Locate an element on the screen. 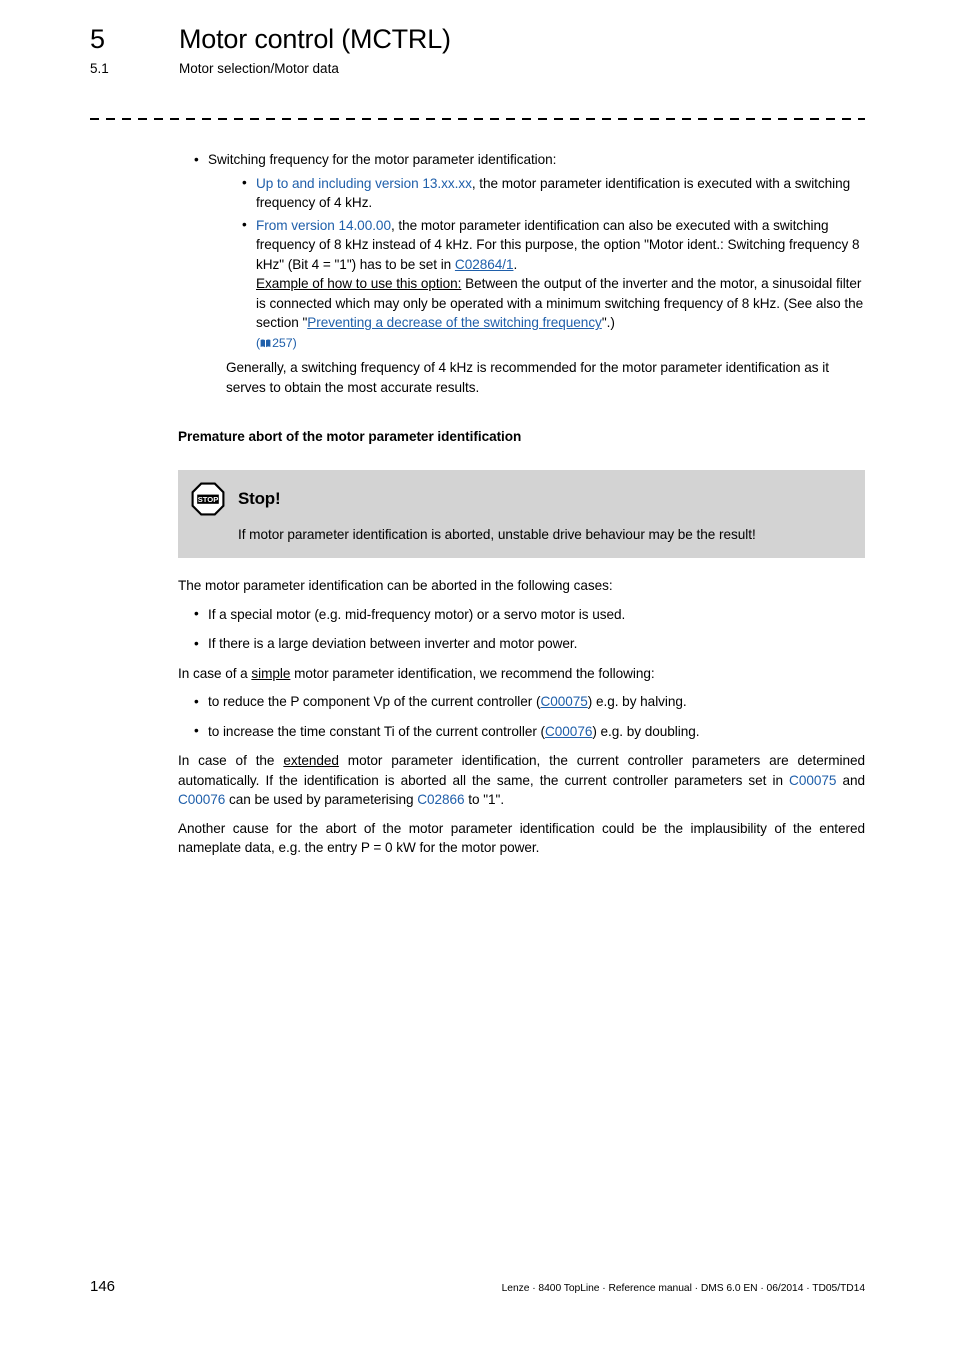 The height and width of the screenshot is (1350, 954). page-number: 146 is located at coordinates (103, 1286).